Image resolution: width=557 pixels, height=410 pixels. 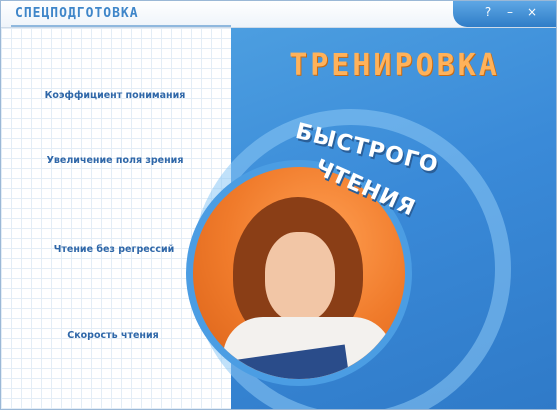 What do you see at coordinates (115, 95) in the screenshot?
I see `menu-item-comprehension: Коэффициент понимания` at bounding box center [115, 95].